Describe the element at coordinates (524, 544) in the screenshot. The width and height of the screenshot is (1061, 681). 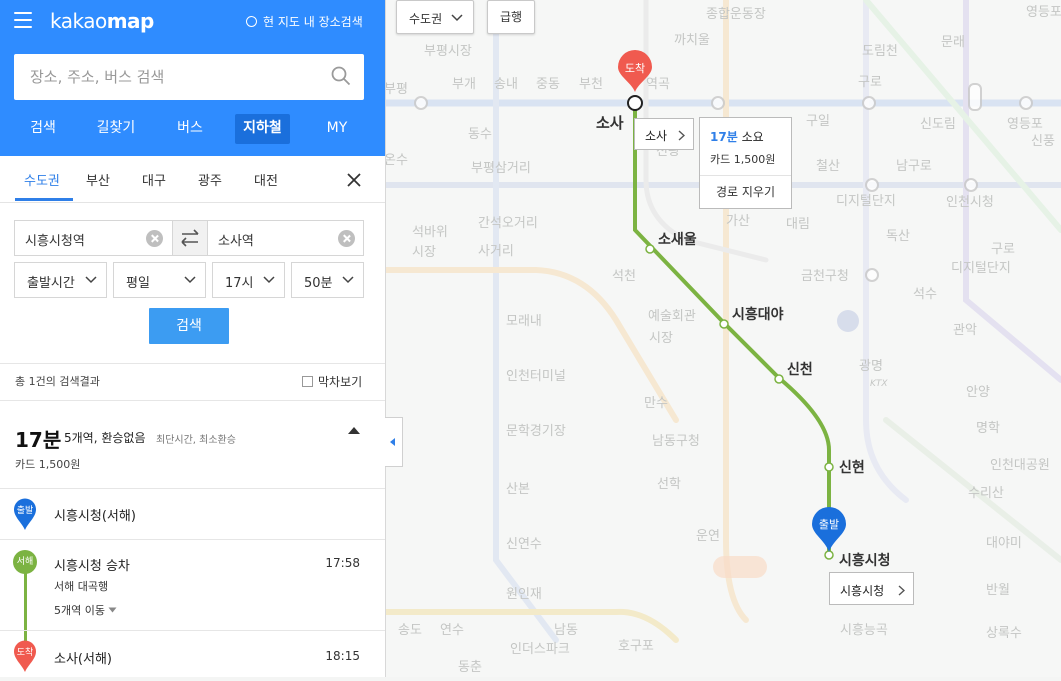
I see `map-station-label: 신연수` at that location.